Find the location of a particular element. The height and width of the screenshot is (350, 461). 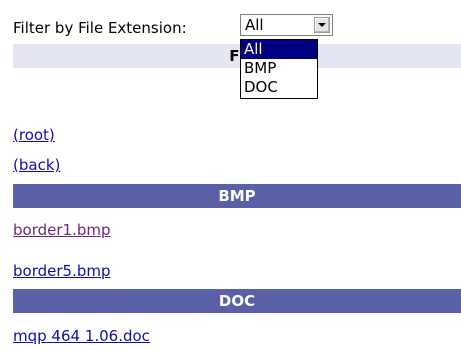

dropdown-option-doc: DOC is located at coordinates (279, 87).